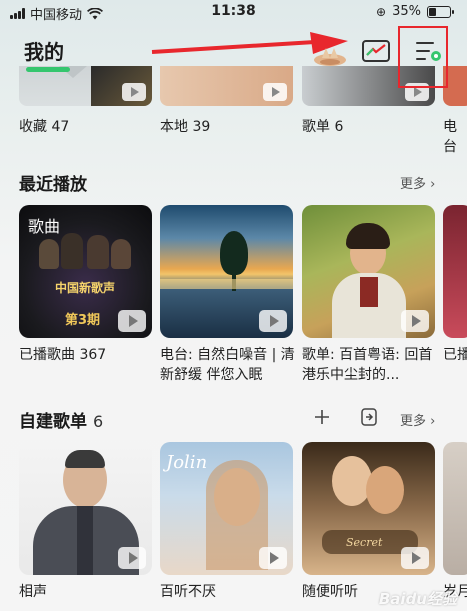 This screenshot has width=467, height=611. I want to click on recent-card-partial, so click(455, 271).